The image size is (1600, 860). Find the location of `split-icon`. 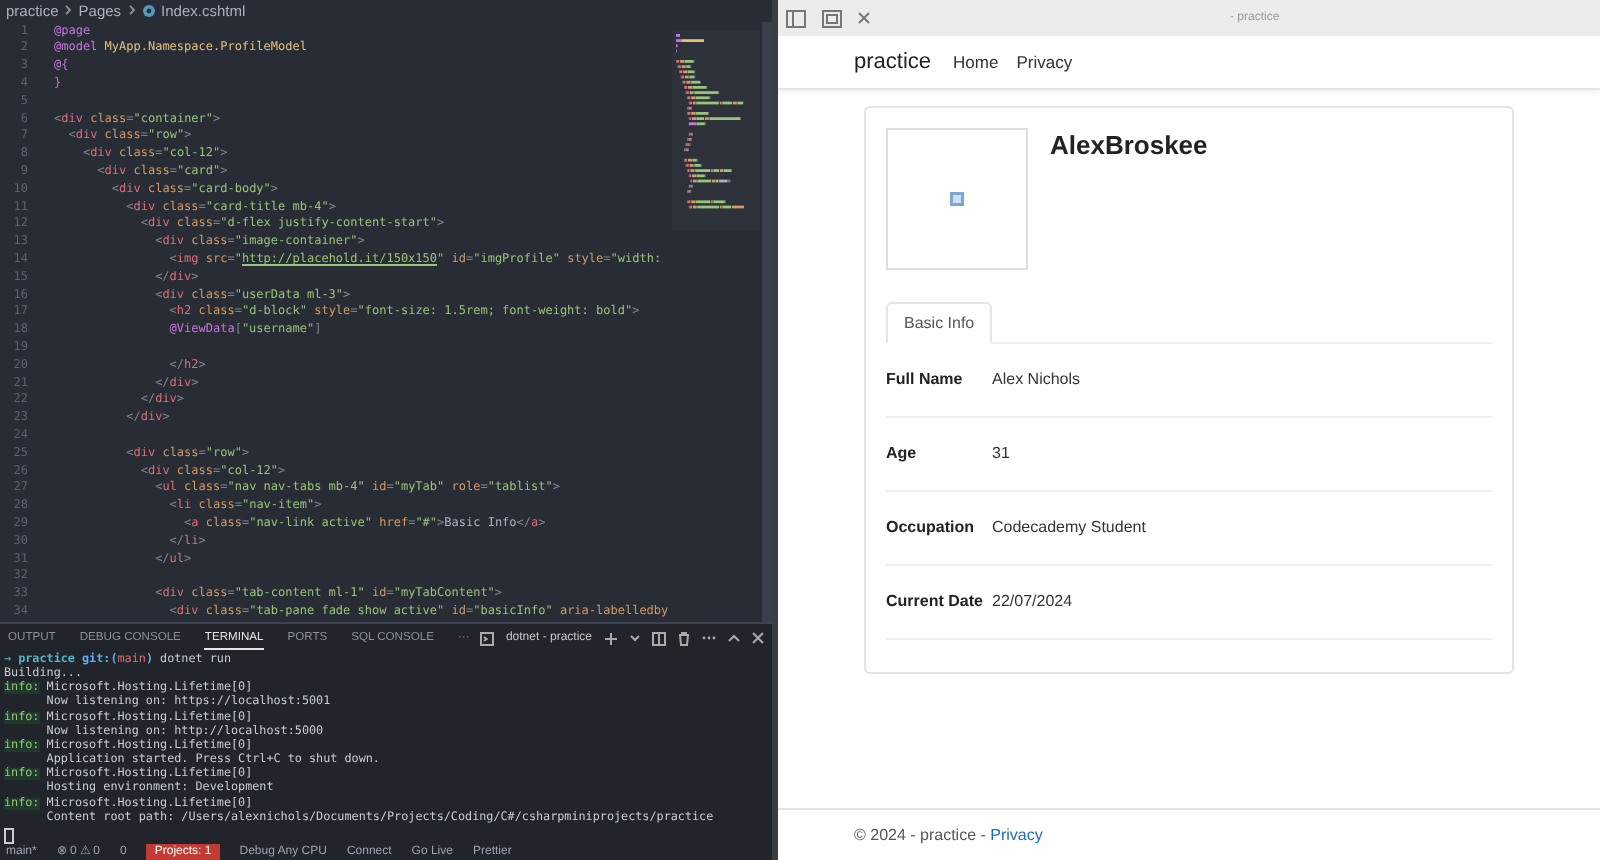

split-icon is located at coordinates (659, 638).